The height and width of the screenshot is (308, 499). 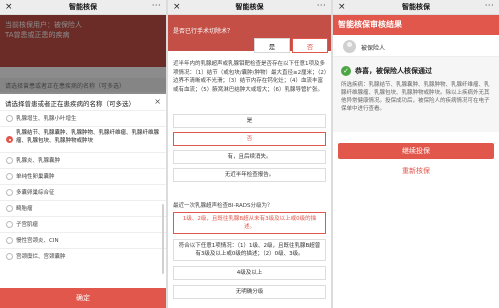 What do you see at coordinates (163, 239) in the screenshot?
I see `scrollbar` at bounding box center [163, 239].